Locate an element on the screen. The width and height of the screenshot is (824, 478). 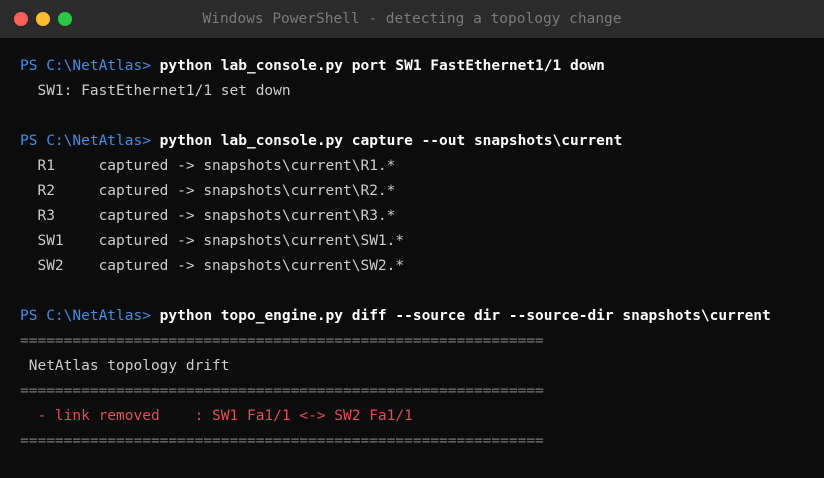
output-line: R1 captured -> snapshots\current\R1.* is located at coordinates (422, 166).